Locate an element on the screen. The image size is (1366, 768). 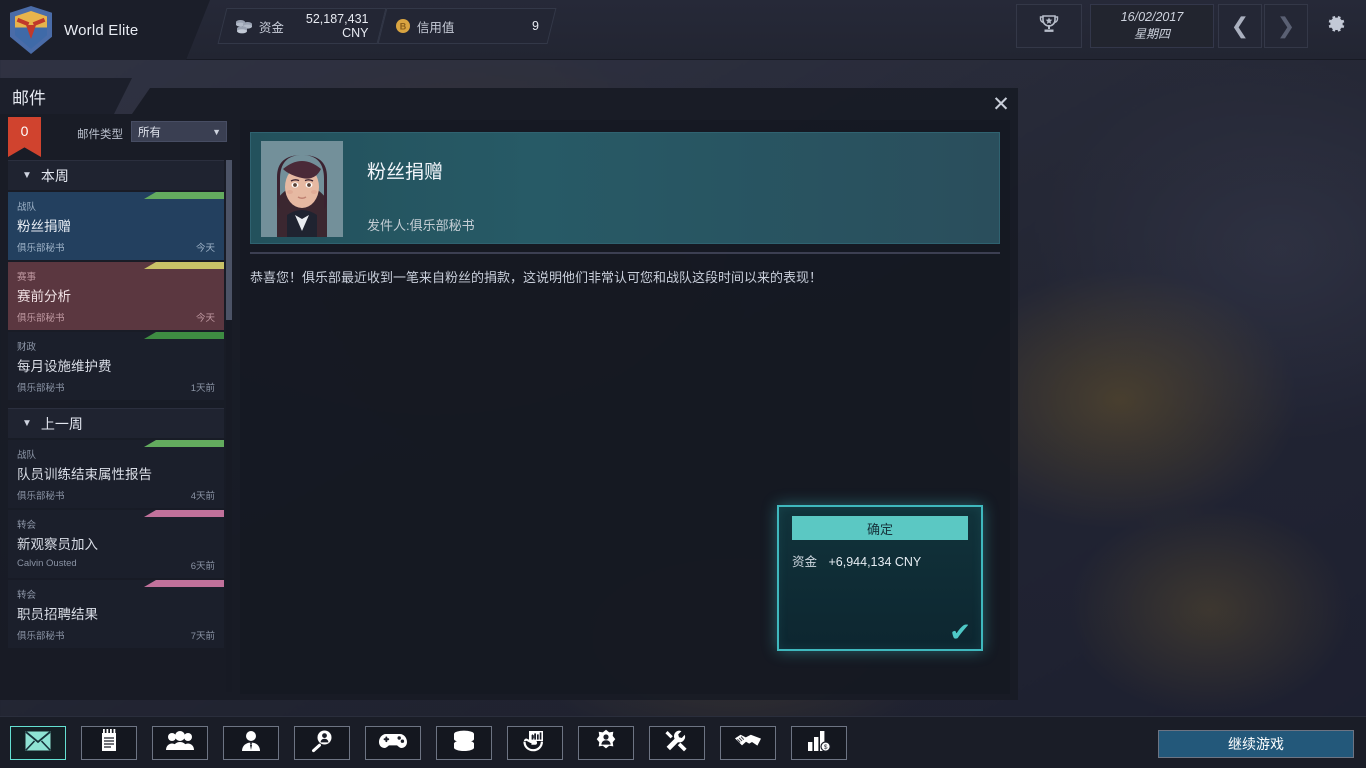
gamepad-icon is located at coordinates (393, 743).